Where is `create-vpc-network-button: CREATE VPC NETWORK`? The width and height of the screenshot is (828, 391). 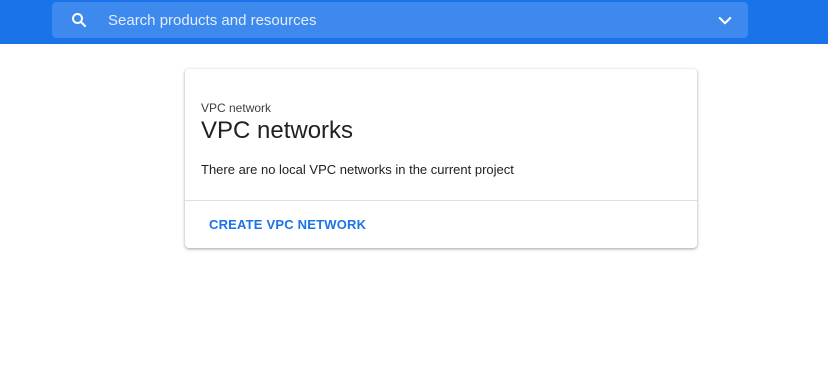
create-vpc-network-button: CREATE VPC NETWORK is located at coordinates (287, 225).